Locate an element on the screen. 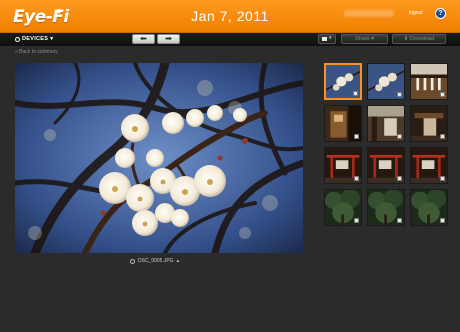 The width and height of the screenshot is (460, 332). view-mode-button: ▾ is located at coordinates (327, 39).